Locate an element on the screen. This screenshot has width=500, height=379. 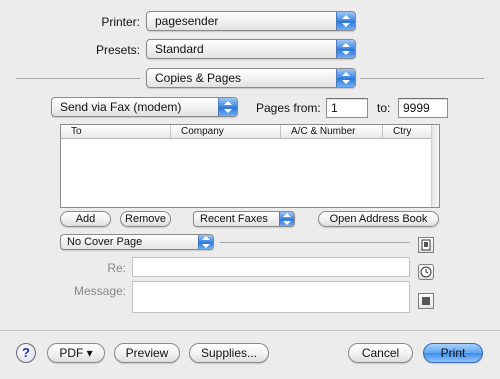
help-icon: ? is located at coordinates (26, 353).